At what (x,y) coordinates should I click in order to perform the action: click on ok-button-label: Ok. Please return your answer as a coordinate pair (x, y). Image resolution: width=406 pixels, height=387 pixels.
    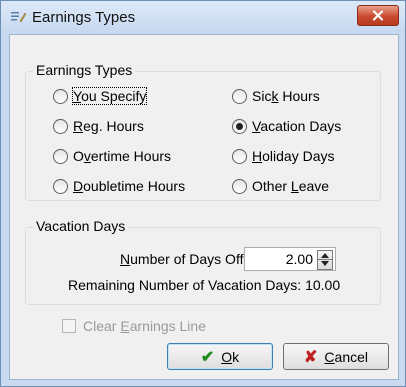
    Looking at the image, I should click on (230, 356).